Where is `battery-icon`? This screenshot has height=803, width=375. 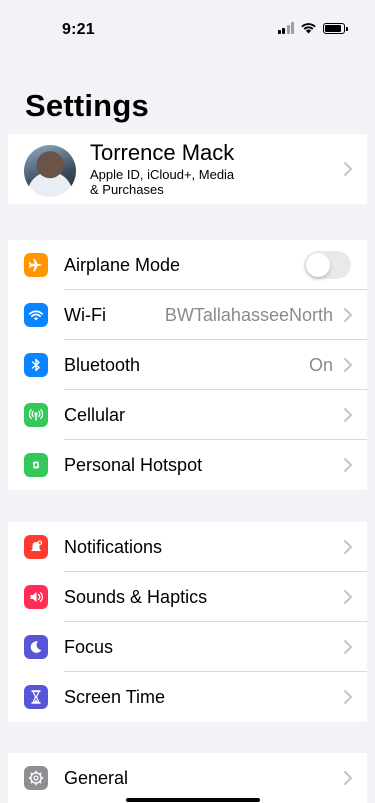
battery-icon is located at coordinates (335, 28).